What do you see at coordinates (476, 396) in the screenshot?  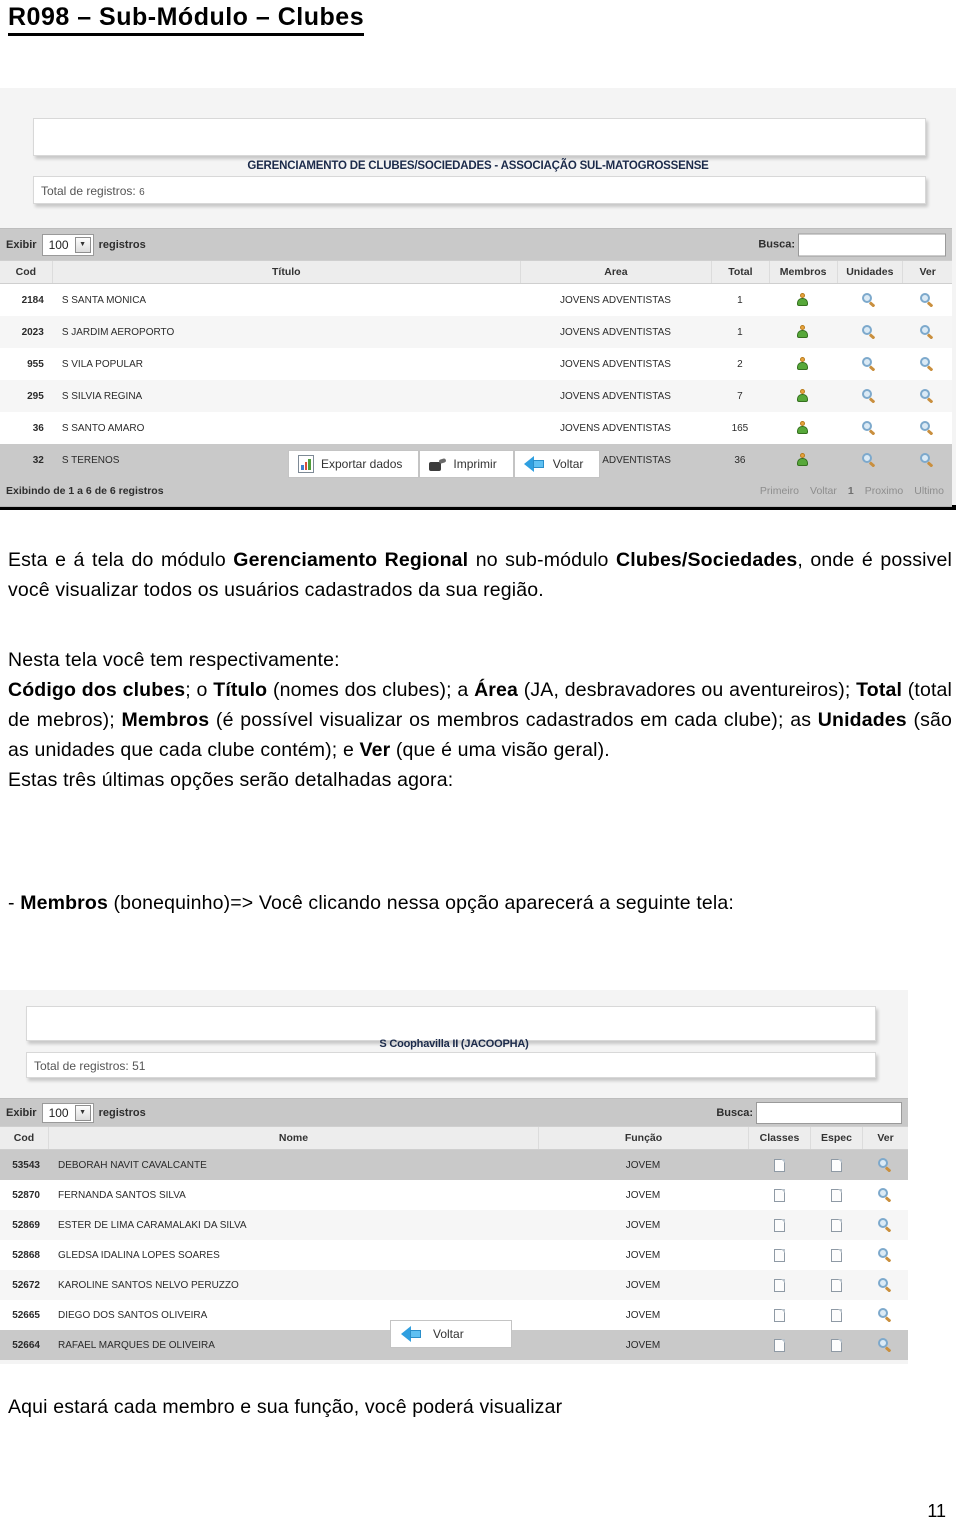 I see `table-row: 295 S SILVIA REGINA JOVENS ADVENTISTAS 7` at bounding box center [476, 396].